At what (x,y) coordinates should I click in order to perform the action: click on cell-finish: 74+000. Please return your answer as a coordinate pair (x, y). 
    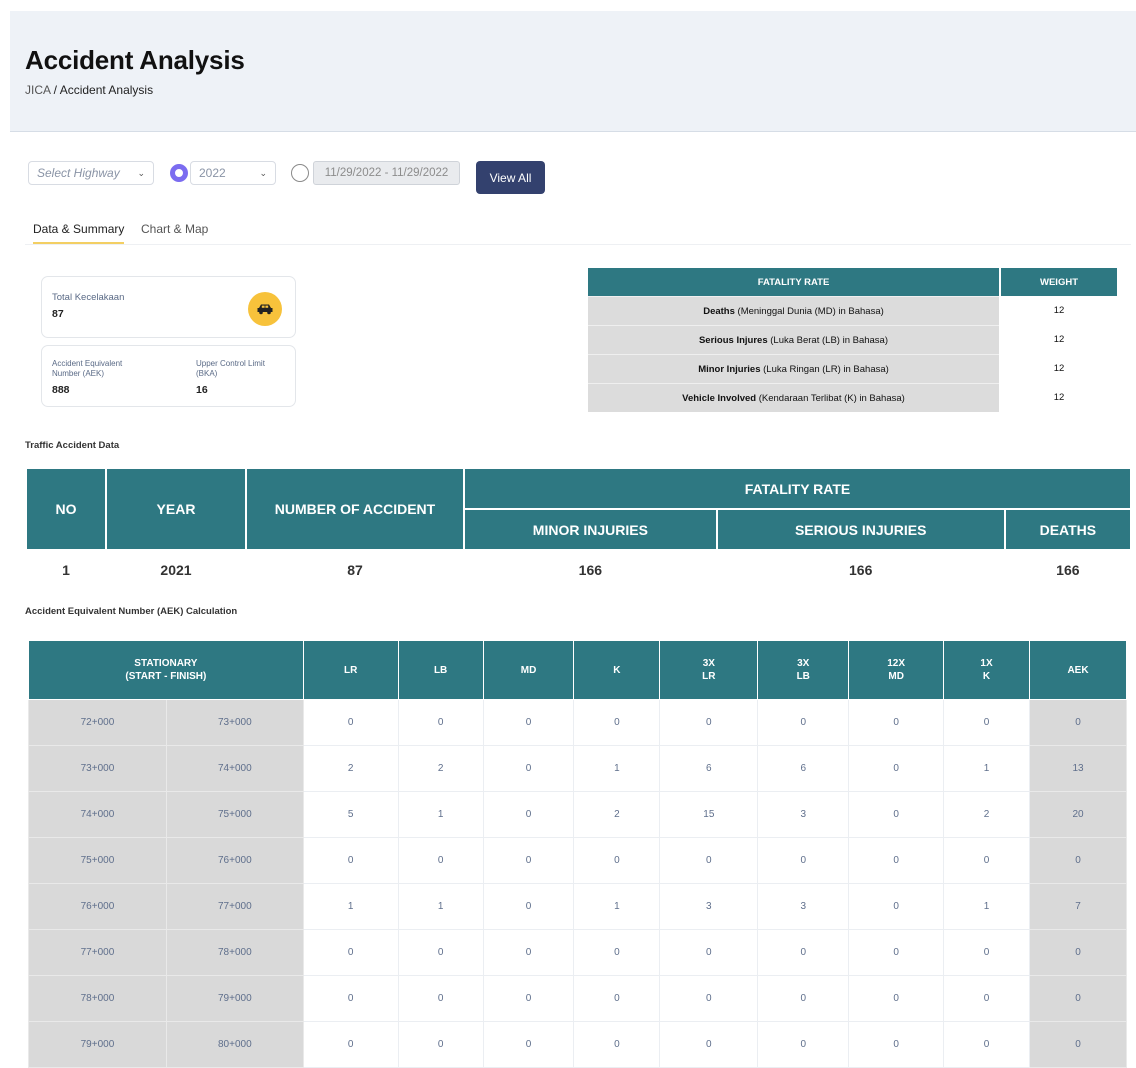
    Looking at the image, I should click on (234, 768).